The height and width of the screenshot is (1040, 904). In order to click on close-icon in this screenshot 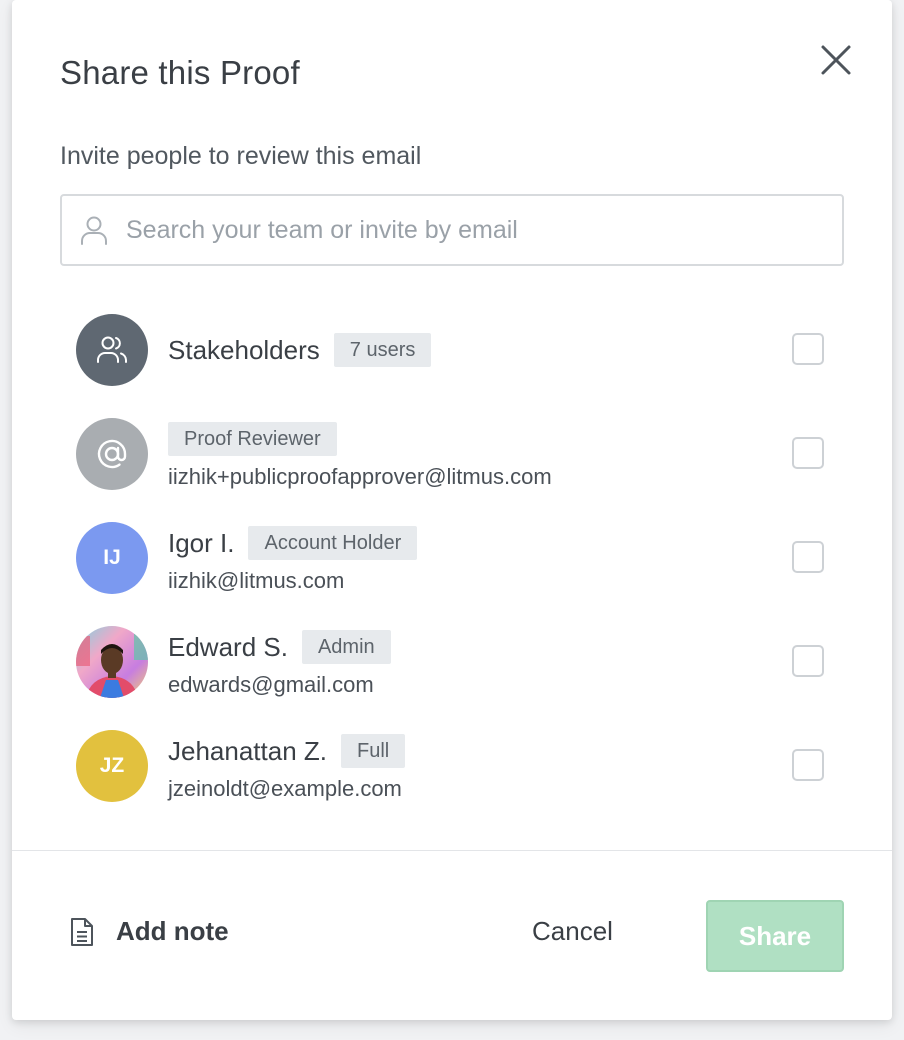, I will do `click(836, 60)`.